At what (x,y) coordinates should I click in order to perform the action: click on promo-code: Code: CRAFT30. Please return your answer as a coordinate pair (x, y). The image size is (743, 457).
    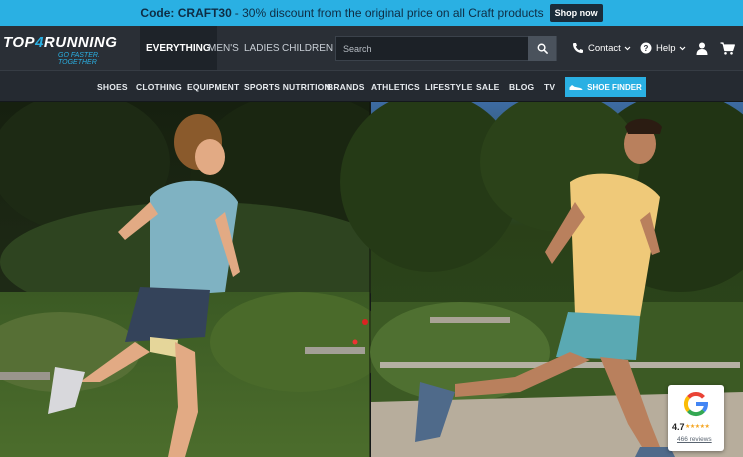
    Looking at the image, I should click on (186, 13).